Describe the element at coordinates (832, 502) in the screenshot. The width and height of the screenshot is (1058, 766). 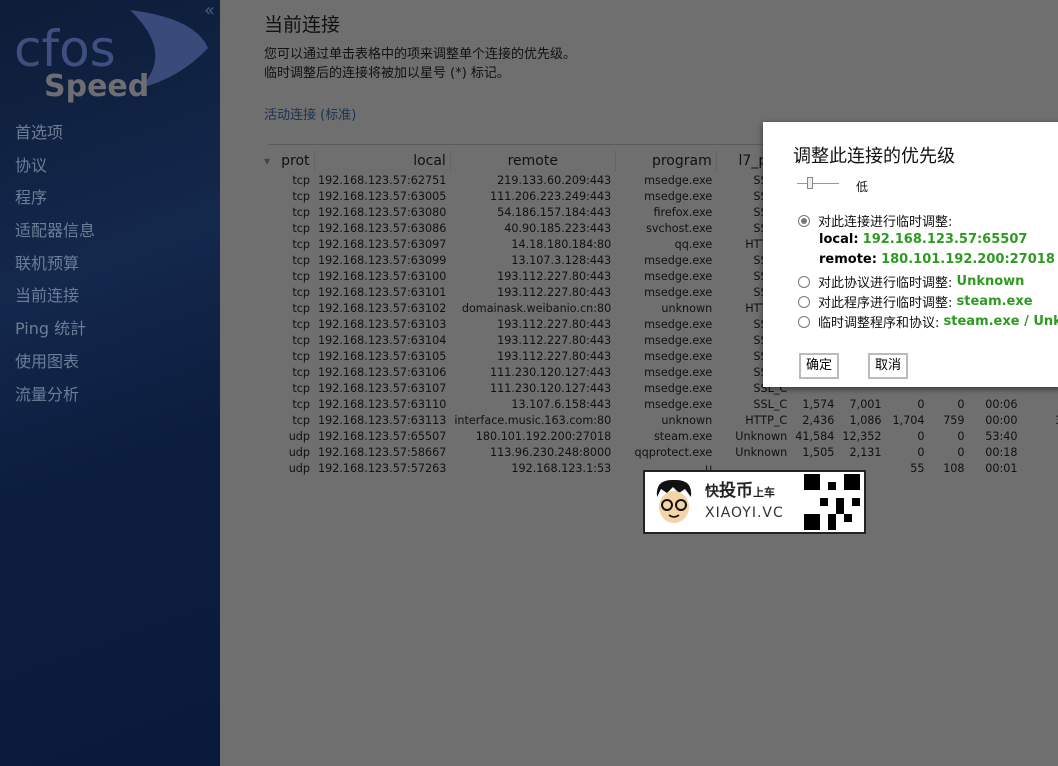
I see `qr-code-icon` at that location.